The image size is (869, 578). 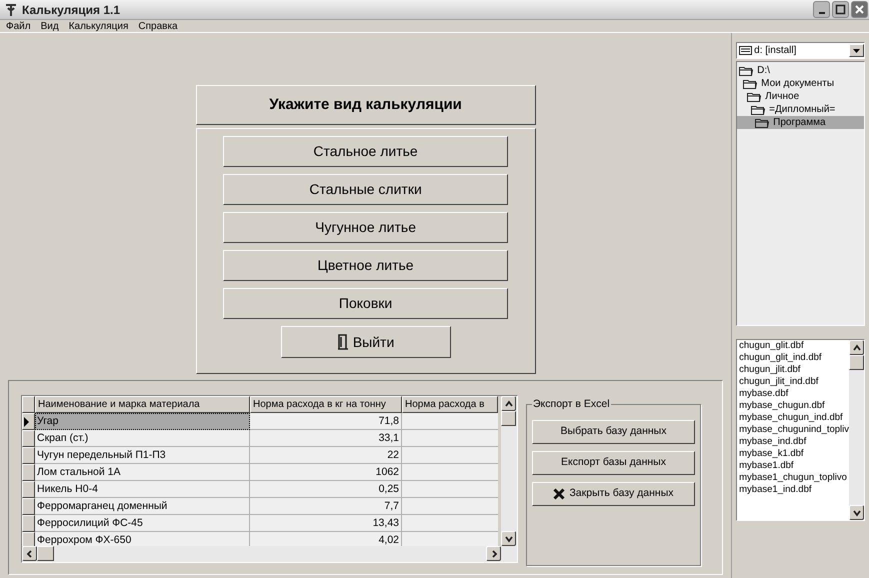 What do you see at coordinates (778, 382) in the screenshot?
I see `file-item: chugun_jlit_ind.dbf` at bounding box center [778, 382].